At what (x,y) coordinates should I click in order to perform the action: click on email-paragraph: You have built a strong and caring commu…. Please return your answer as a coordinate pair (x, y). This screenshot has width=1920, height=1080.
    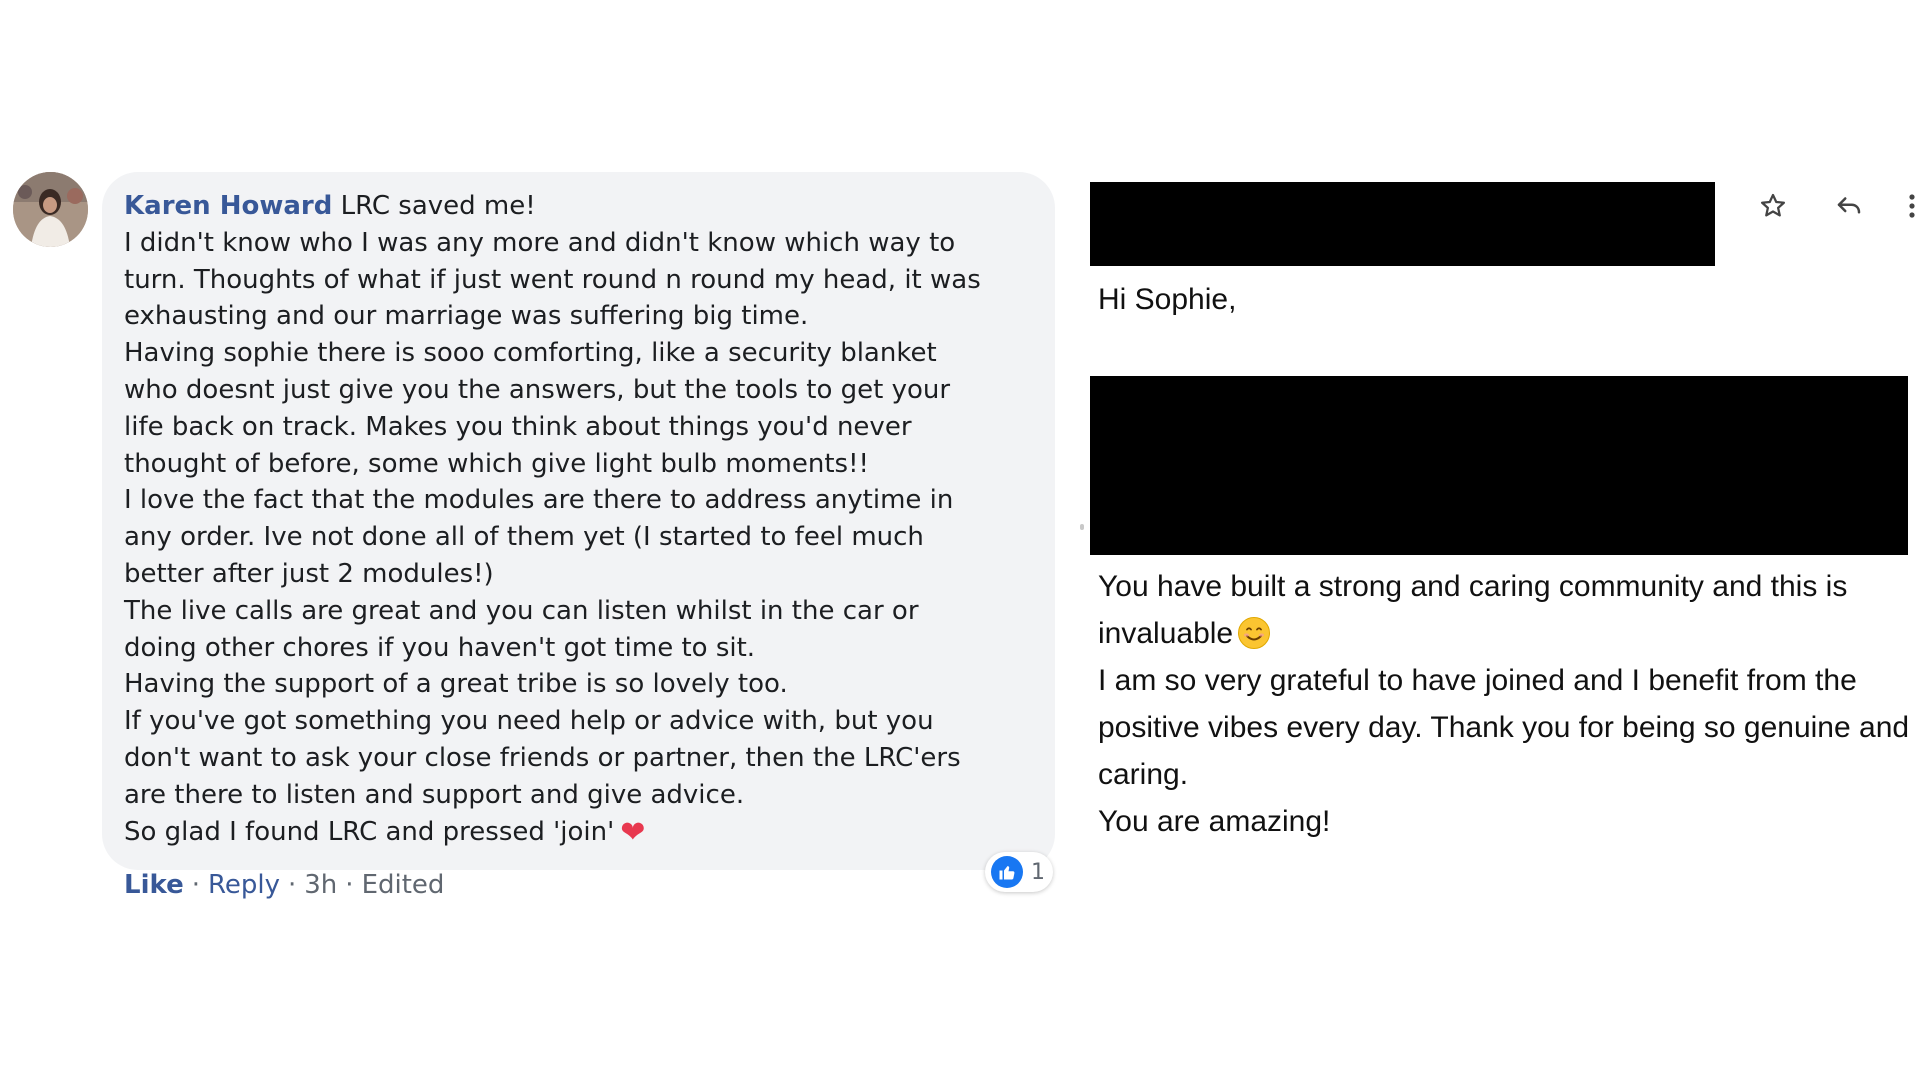
    Looking at the image, I should click on (1508, 610).